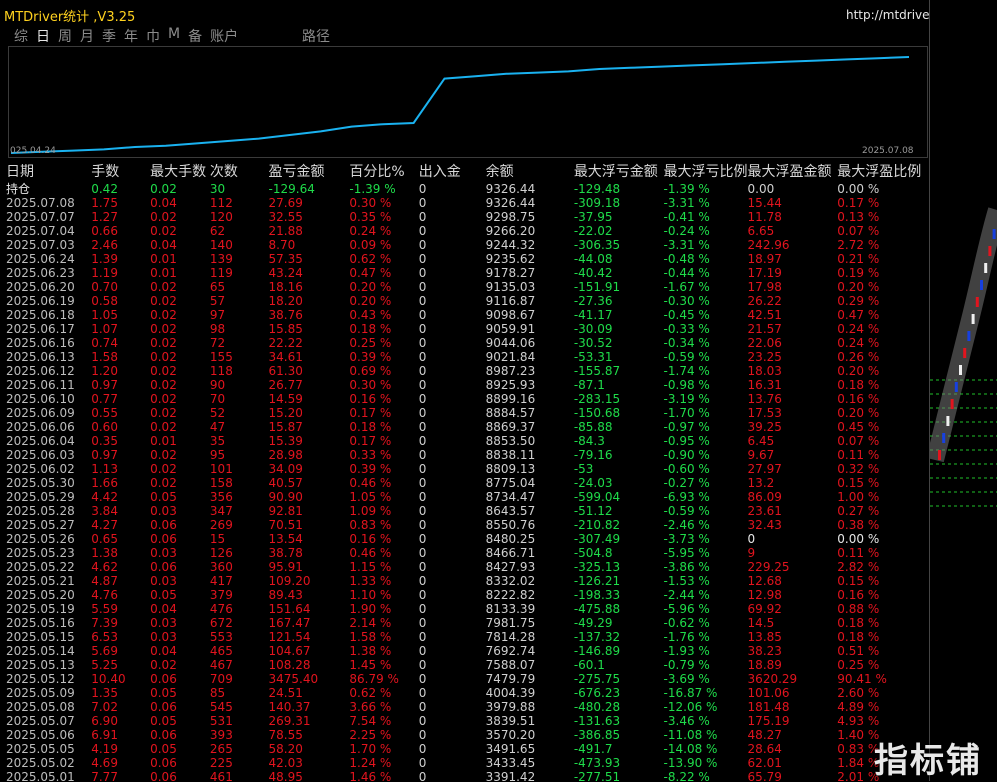 This screenshot has width=997, height=782. I want to click on cell-3: 347, so click(221, 511).